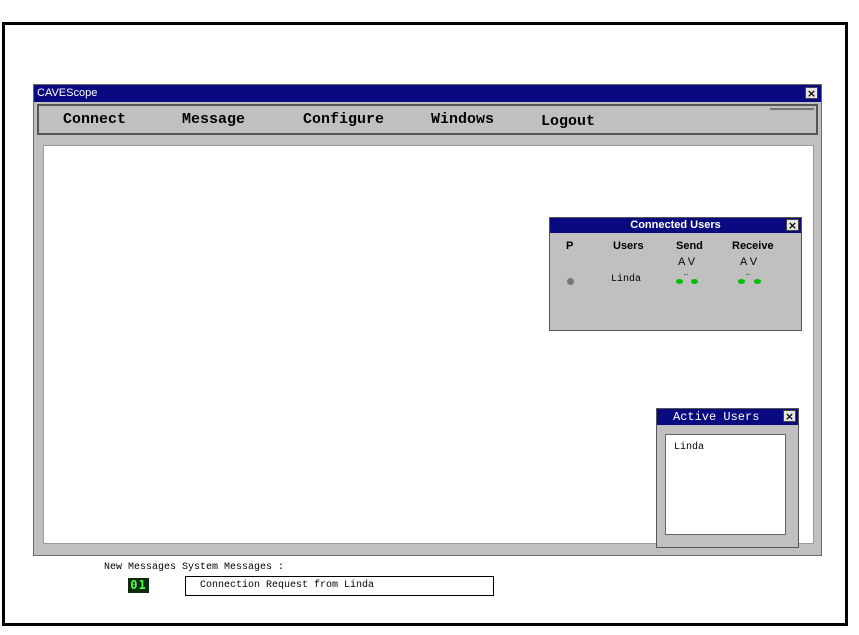 This screenshot has width=859, height=635. I want to click on menu-message: Message, so click(213, 119).